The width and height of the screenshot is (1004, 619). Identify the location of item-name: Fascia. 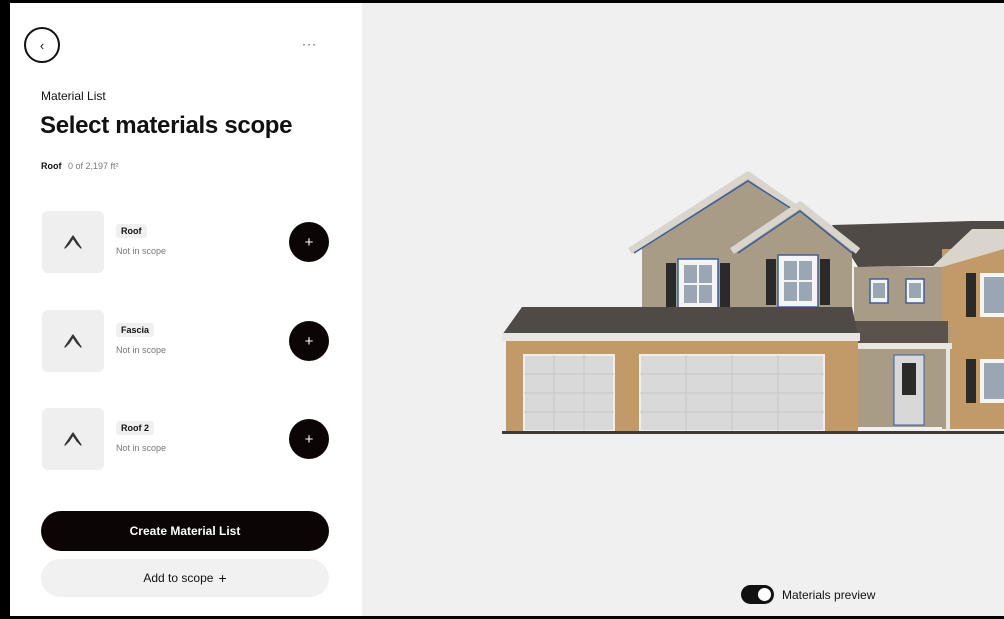
(135, 330).